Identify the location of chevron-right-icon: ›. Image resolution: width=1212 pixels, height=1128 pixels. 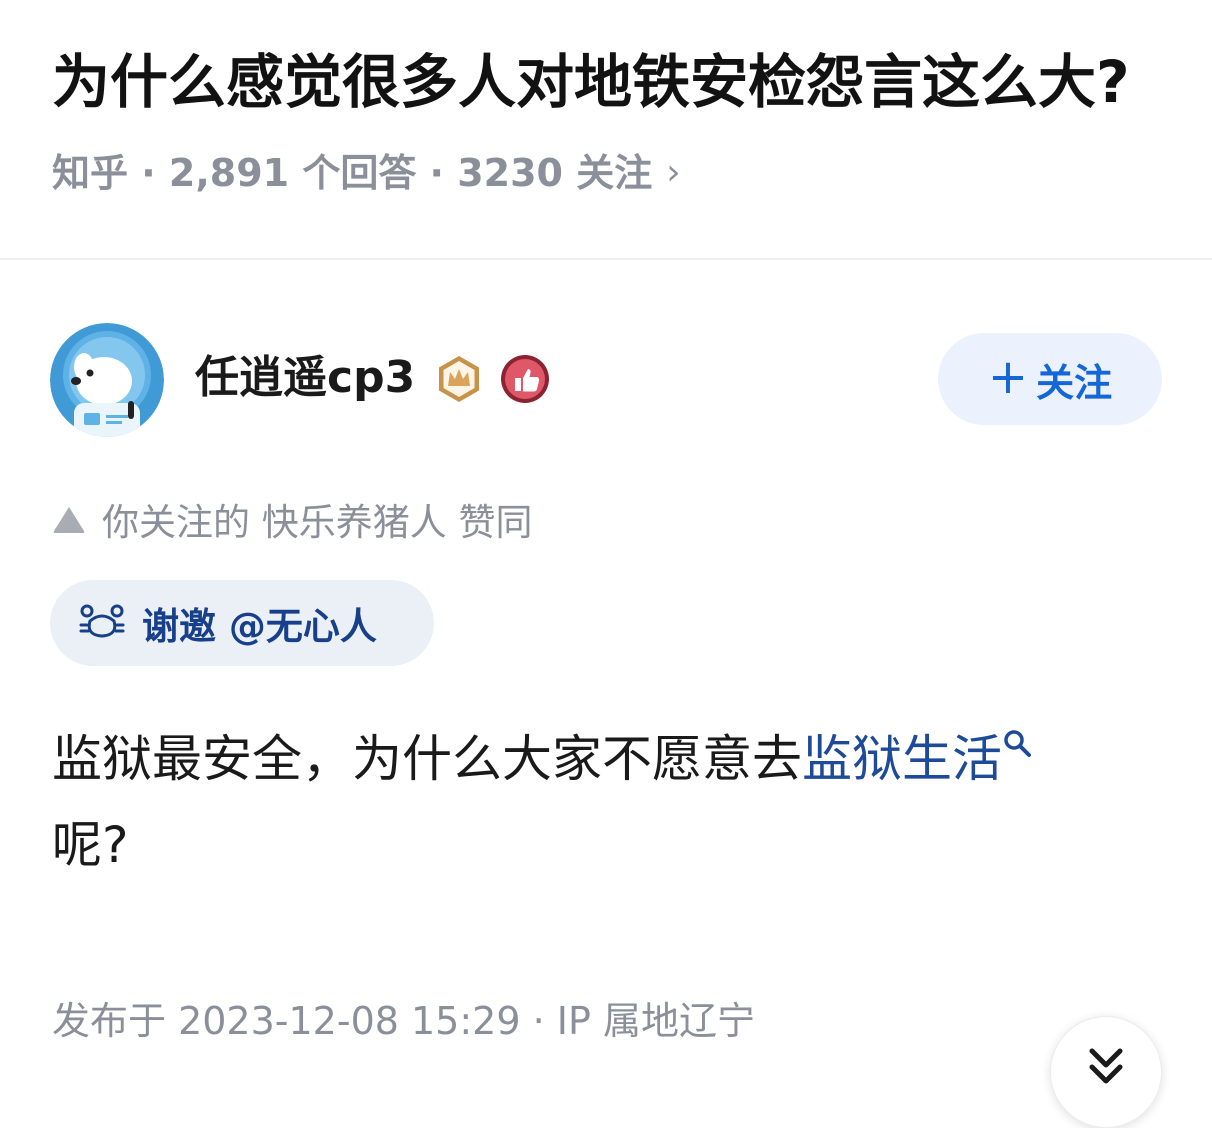
(673, 172).